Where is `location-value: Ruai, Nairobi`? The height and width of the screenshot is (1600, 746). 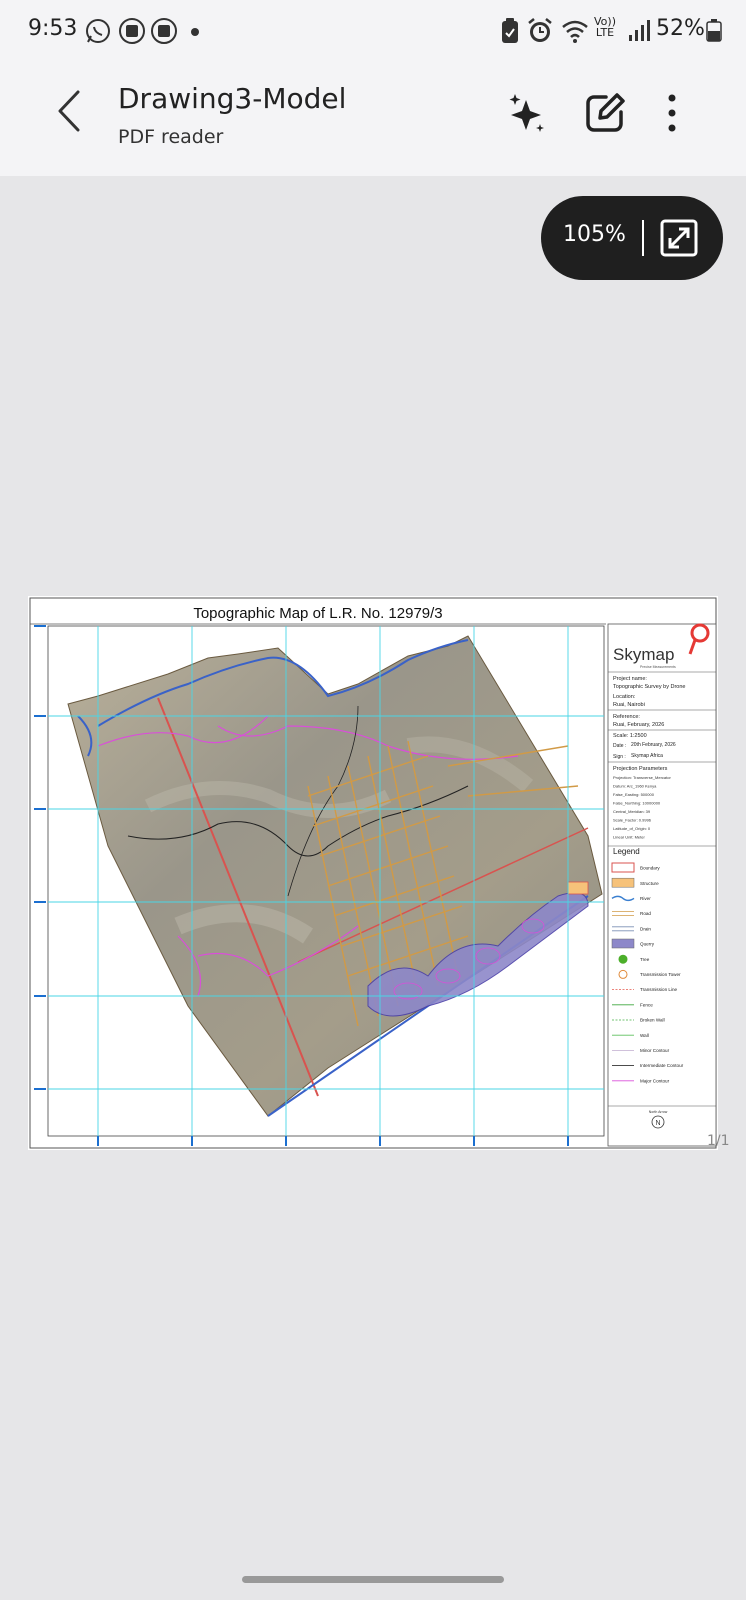 location-value: Ruai, Nairobi is located at coordinates (629, 705).